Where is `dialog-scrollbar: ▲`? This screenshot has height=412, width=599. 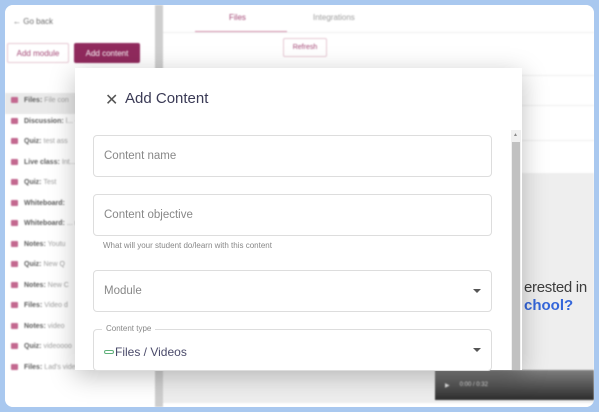
dialog-scrollbar: ▲ is located at coordinates (516, 250).